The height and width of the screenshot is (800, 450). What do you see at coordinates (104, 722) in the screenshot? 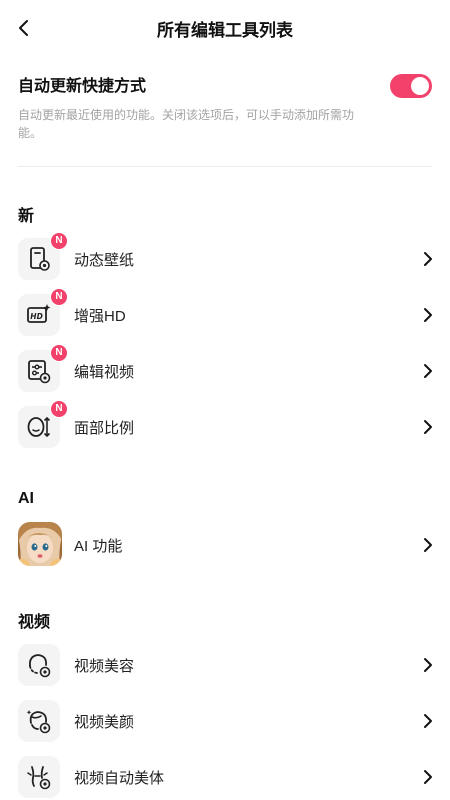
I see `tool-label: 视频美颜` at bounding box center [104, 722].